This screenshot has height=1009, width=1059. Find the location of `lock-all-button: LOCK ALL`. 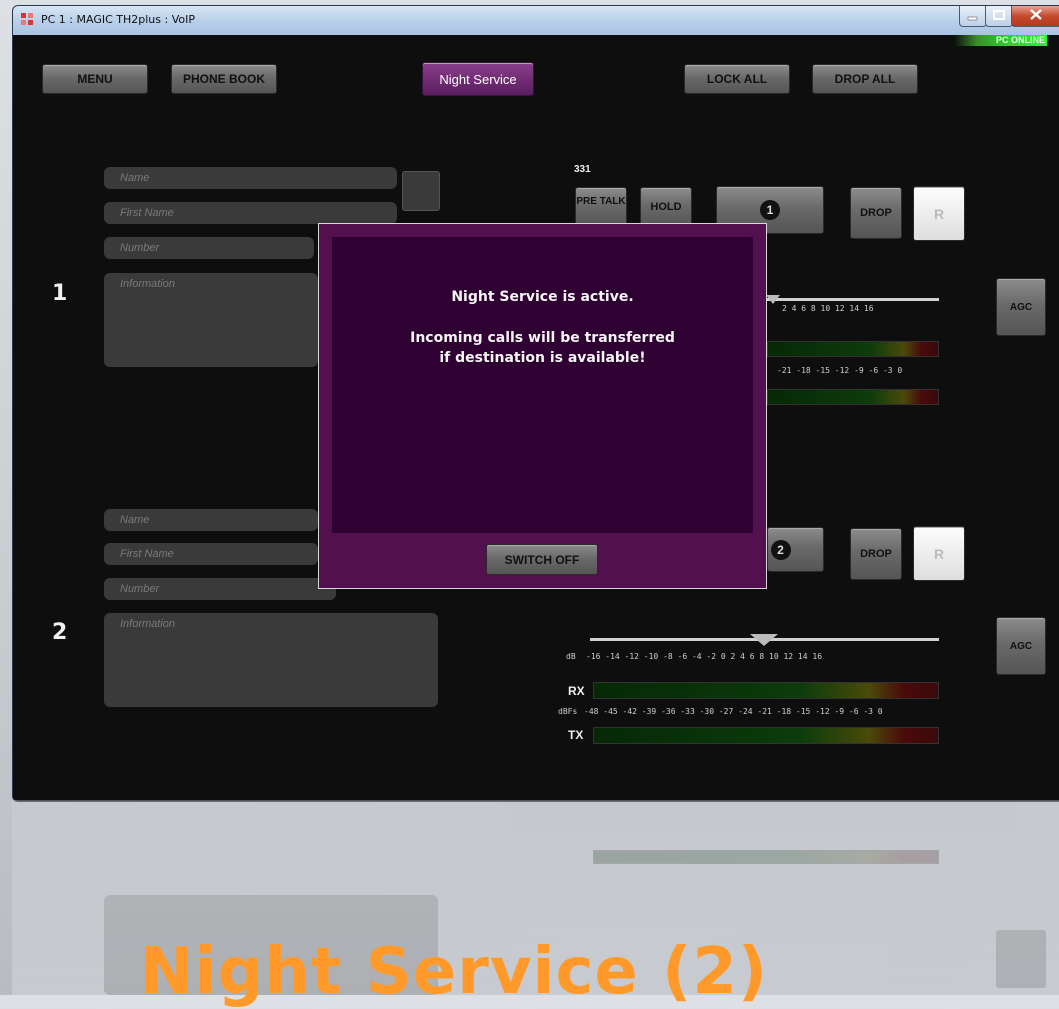

lock-all-button: LOCK ALL is located at coordinates (737, 79).